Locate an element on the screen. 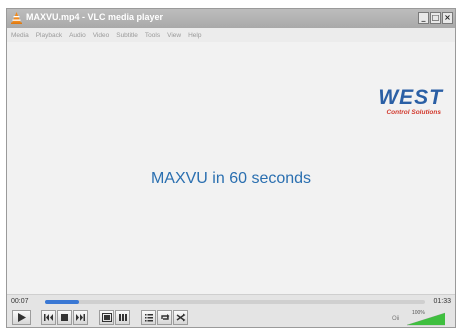  next-icon is located at coordinates (80, 317).